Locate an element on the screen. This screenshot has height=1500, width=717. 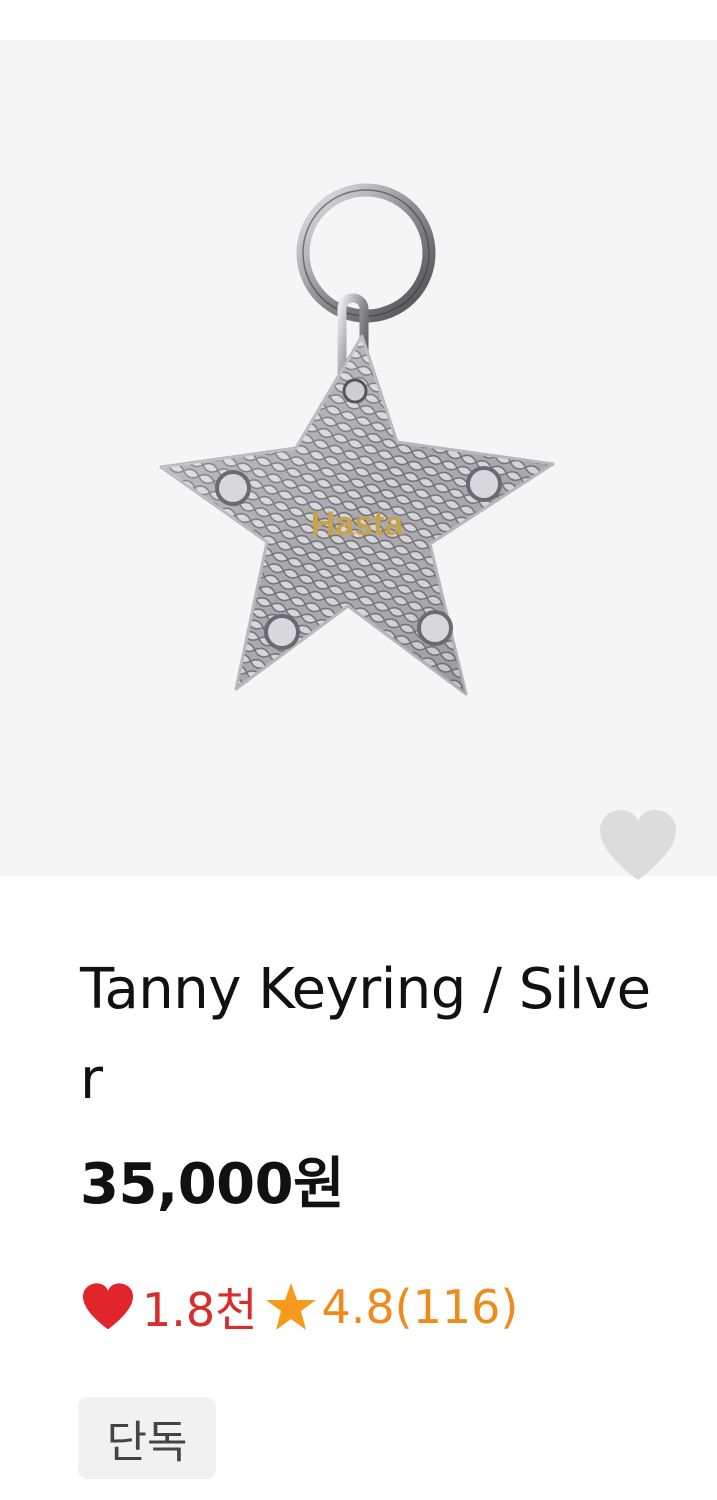
product-title: Tanny Keyring / Silver is located at coordinates (375, 1035).